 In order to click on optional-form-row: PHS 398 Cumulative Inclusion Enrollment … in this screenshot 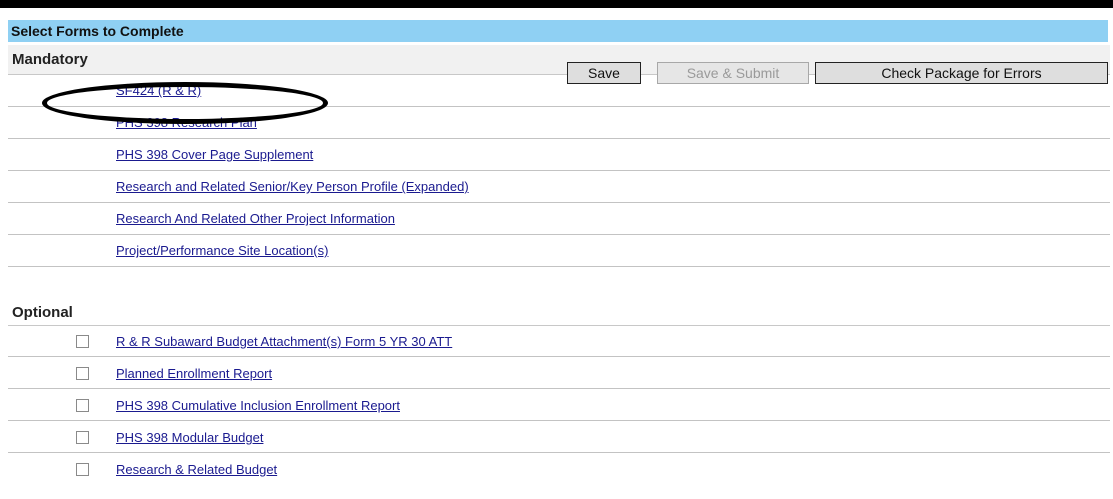, I will do `click(559, 406)`.